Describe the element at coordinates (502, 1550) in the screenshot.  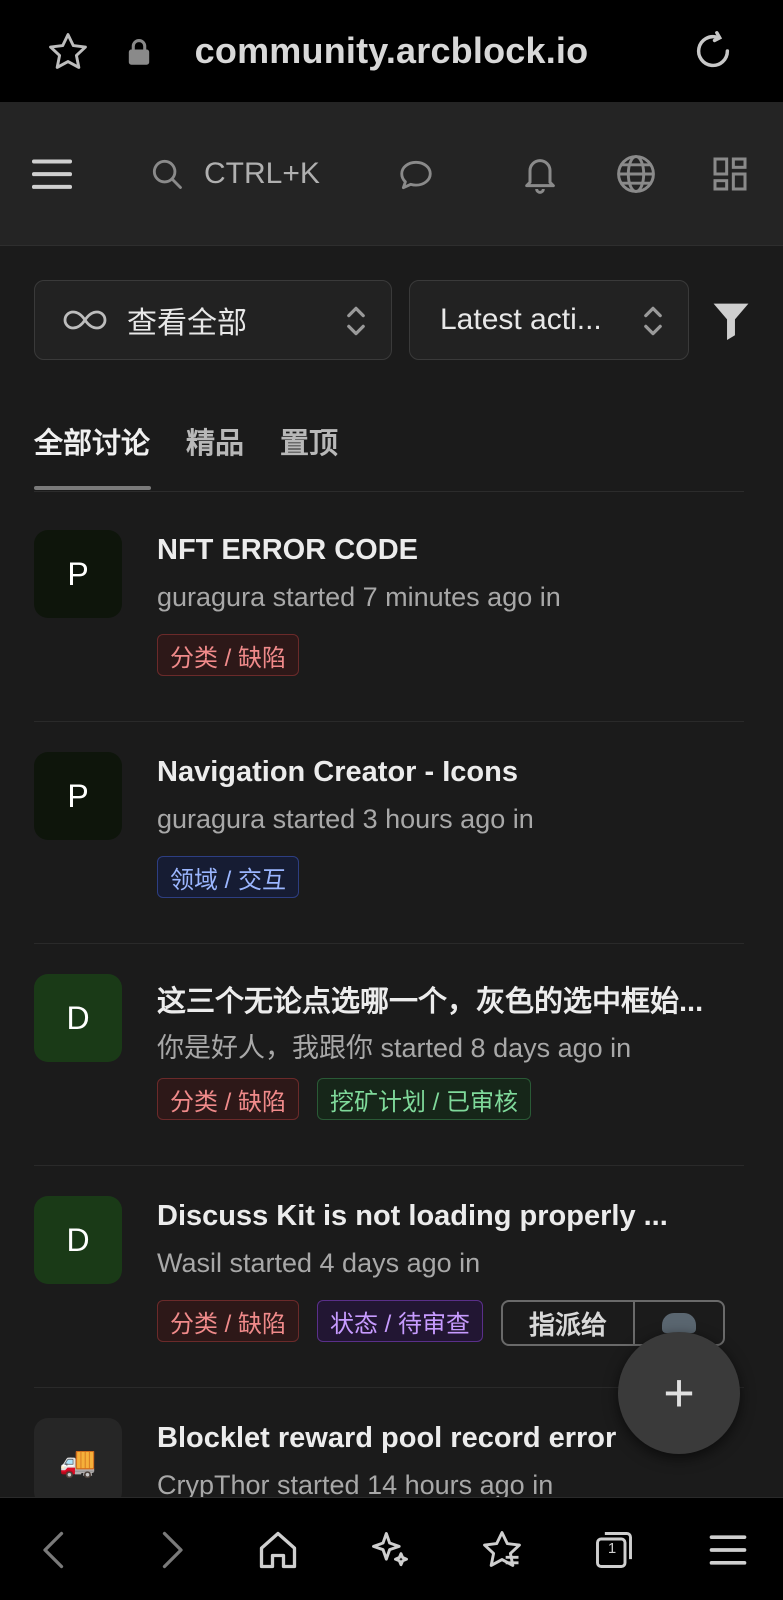
I see `favorites-star-icon` at that location.